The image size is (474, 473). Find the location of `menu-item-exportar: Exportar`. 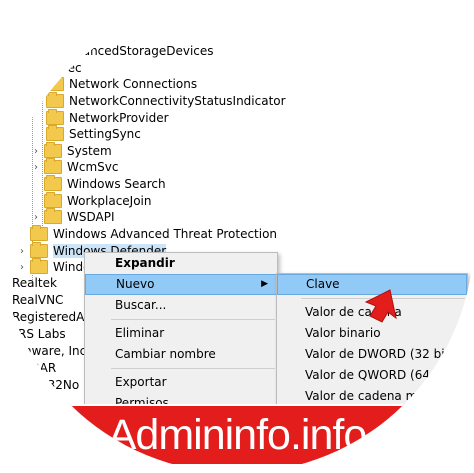

menu-item-exportar: Exportar is located at coordinates (181, 382).